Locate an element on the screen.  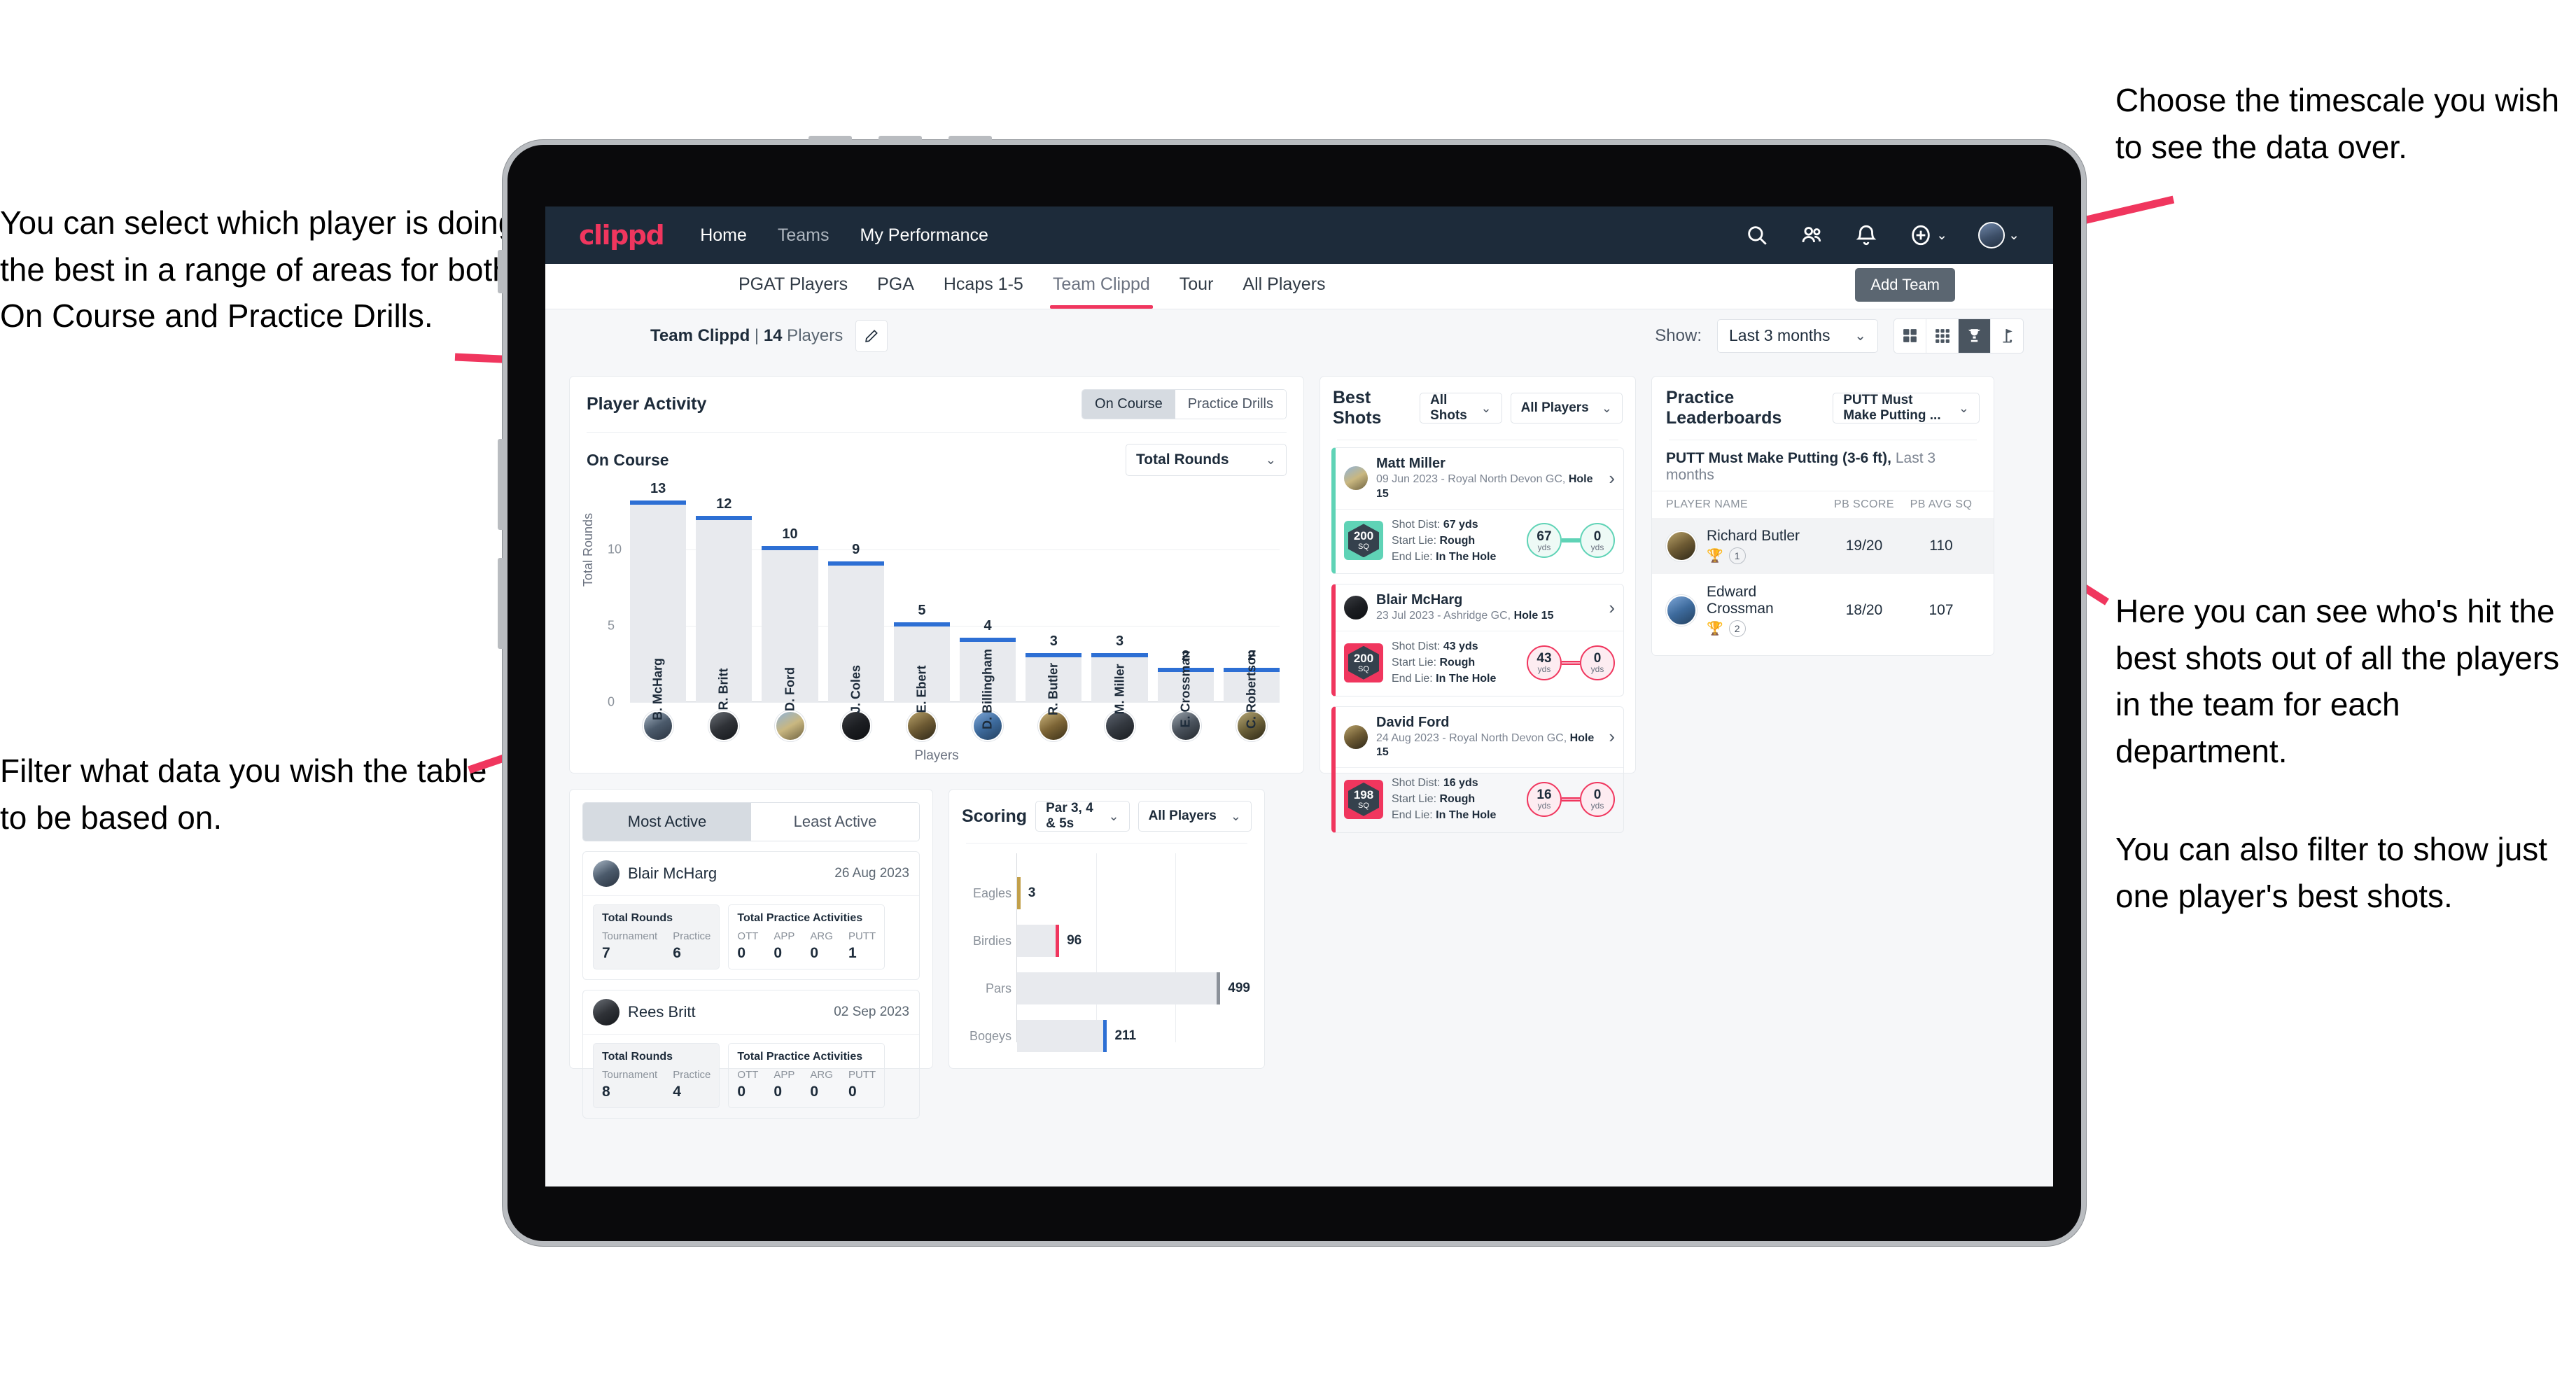
scoring-row: Pars 499 is located at coordinates (1118, 988).